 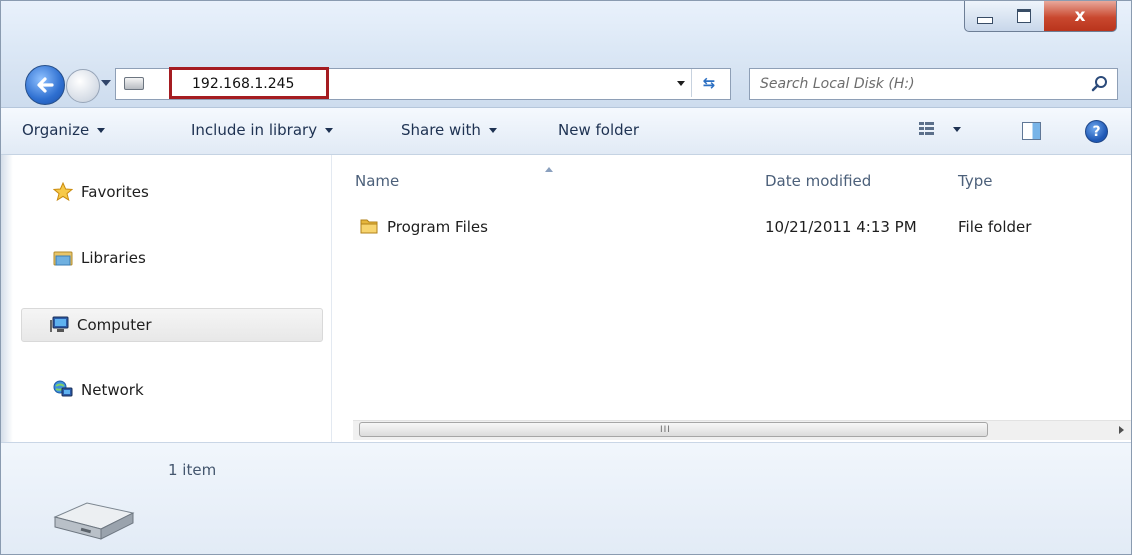 What do you see at coordinates (171, 390) in the screenshot?
I see `sidebar-item-network: Network` at bounding box center [171, 390].